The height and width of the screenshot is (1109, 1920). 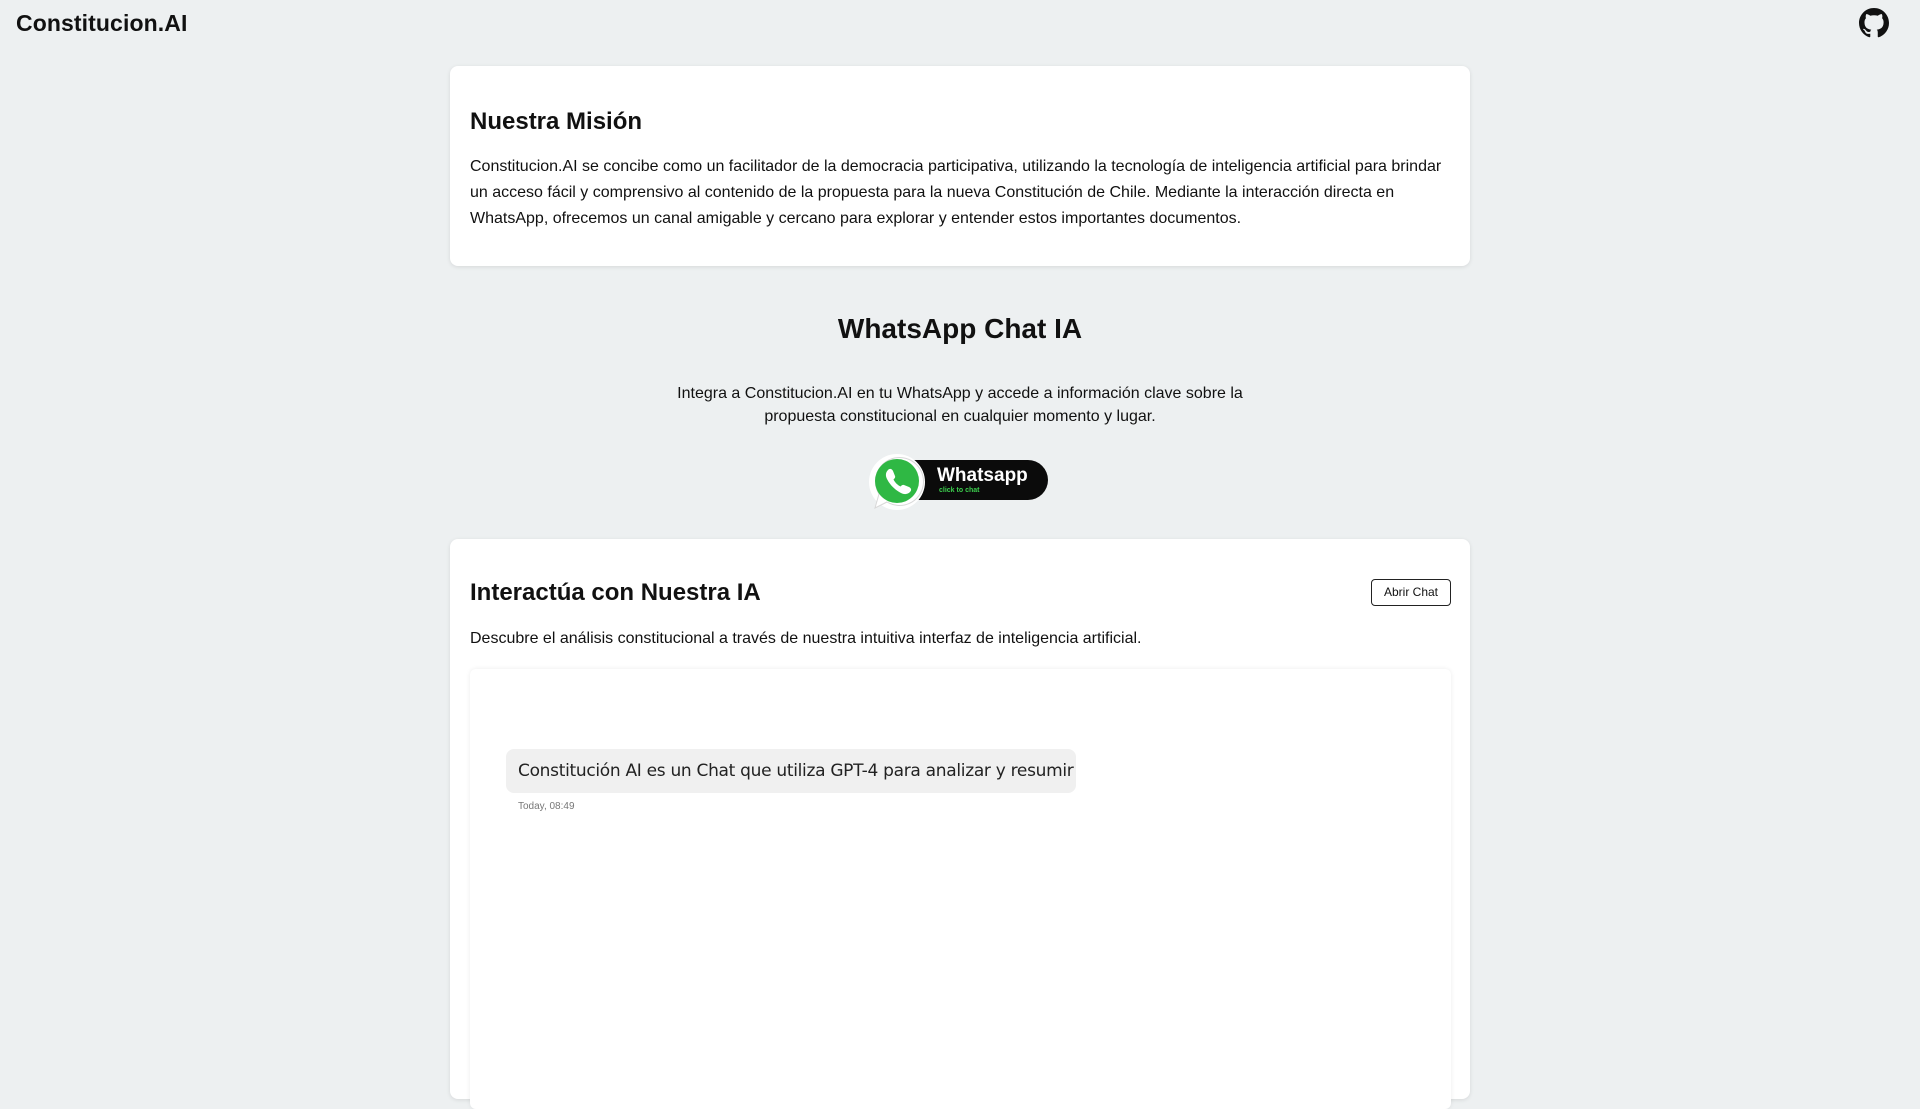 I want to click on open-chat-button: Abrir Chat, so click(x=1411, y=592).